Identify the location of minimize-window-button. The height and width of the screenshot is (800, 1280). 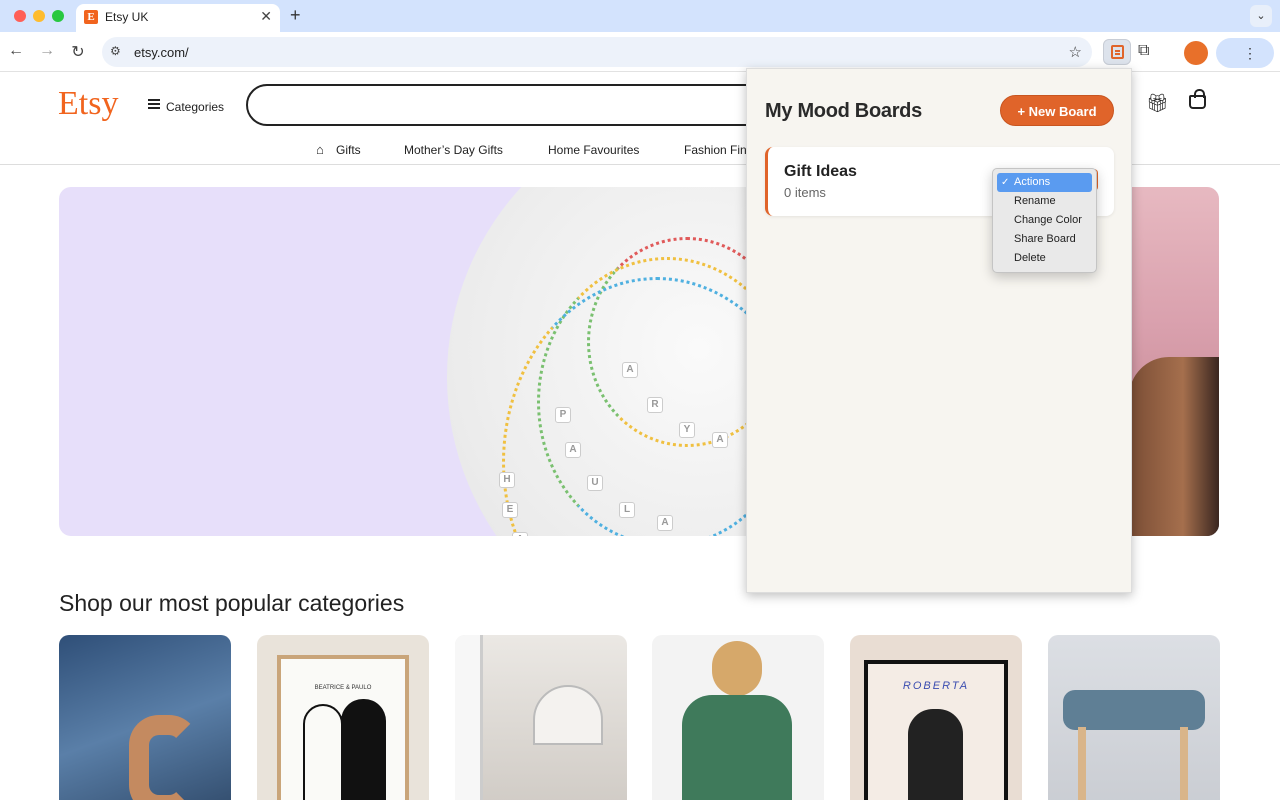
(39, 16).